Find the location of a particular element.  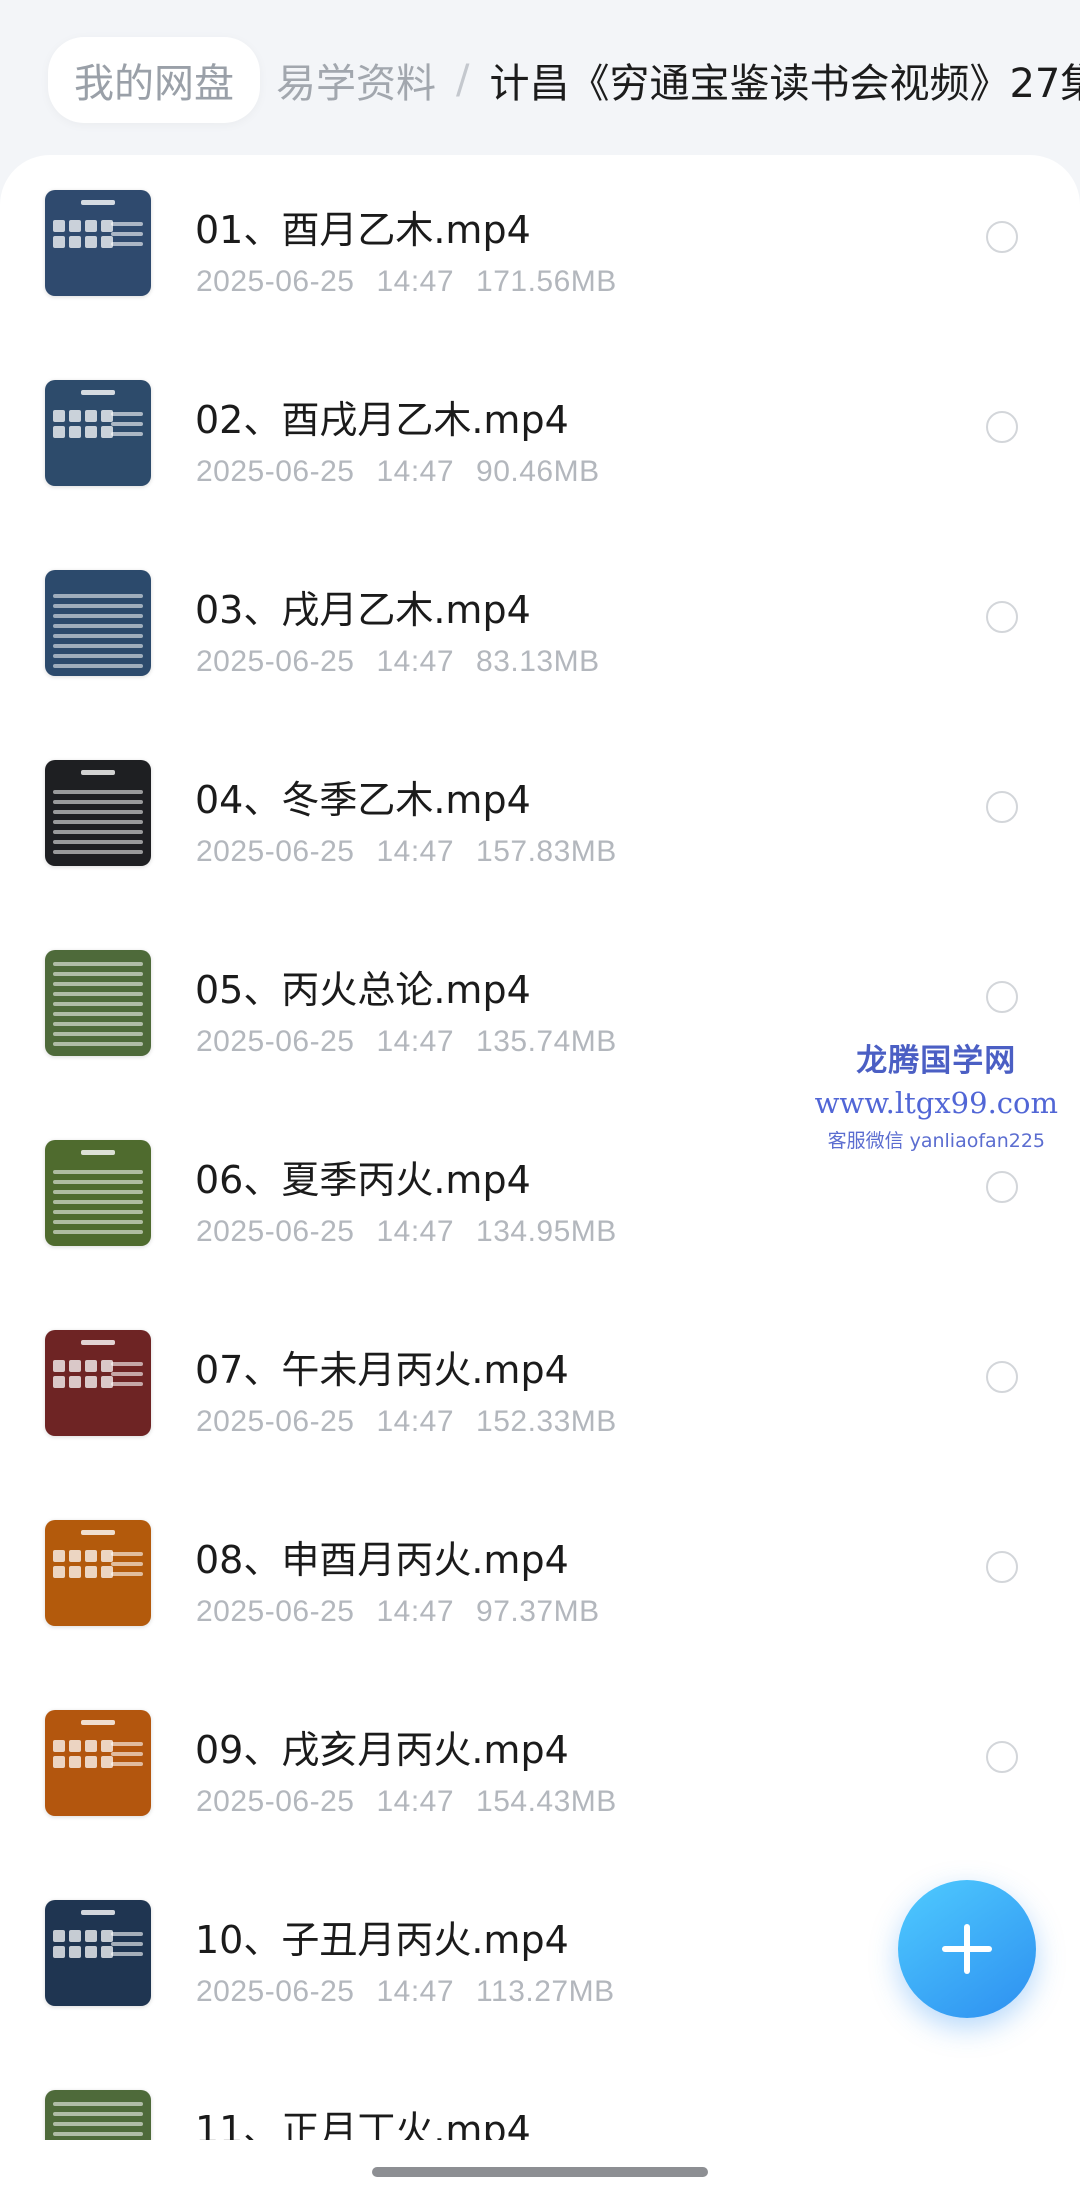

file-row: 03、戌月乙木.mp4 2025-06-25 14:47 83.13MB is located at coordinates (540, 640).